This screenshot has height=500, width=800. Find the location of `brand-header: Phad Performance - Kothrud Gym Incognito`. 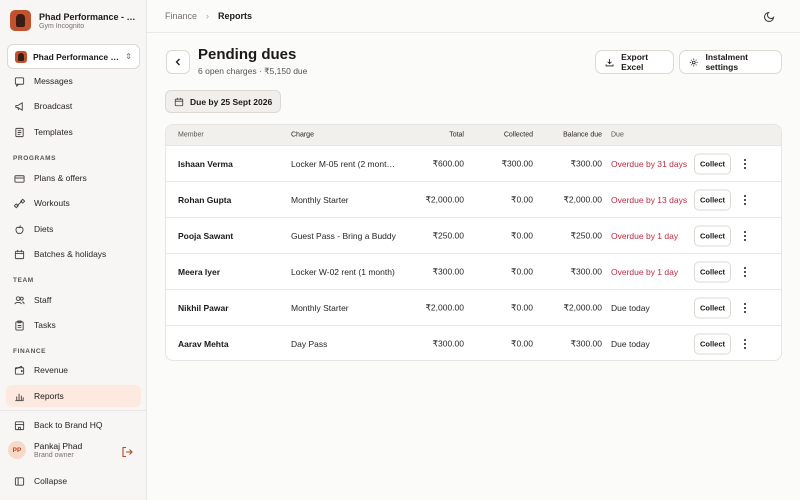

brand-header: Phad Performance - Kothrud Gym Incognito is located at coordinates (76, 20).